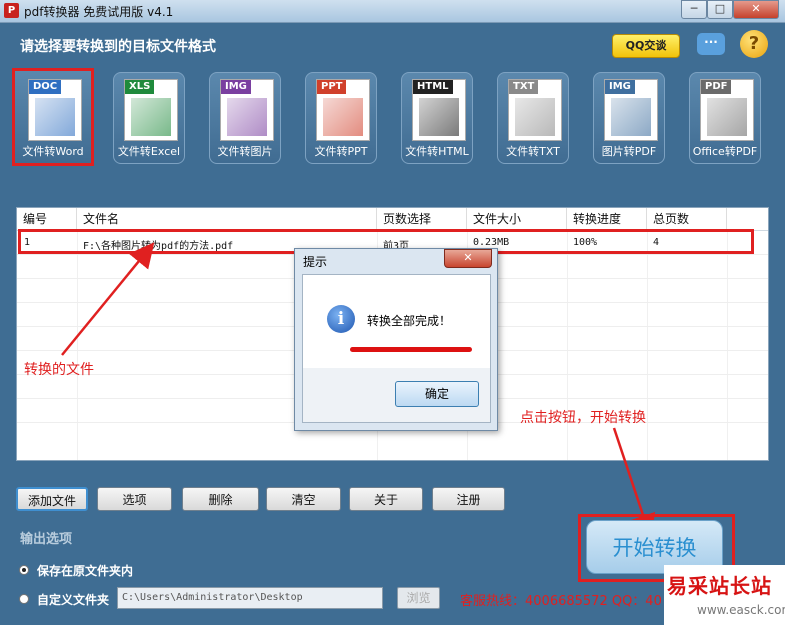 Image resolution: width=785 pixels, height=625 pixels. What do you see at coordinates (756, 9) in the screenshot?
I see `close-button: ✕` at bounding box center [756, 9].